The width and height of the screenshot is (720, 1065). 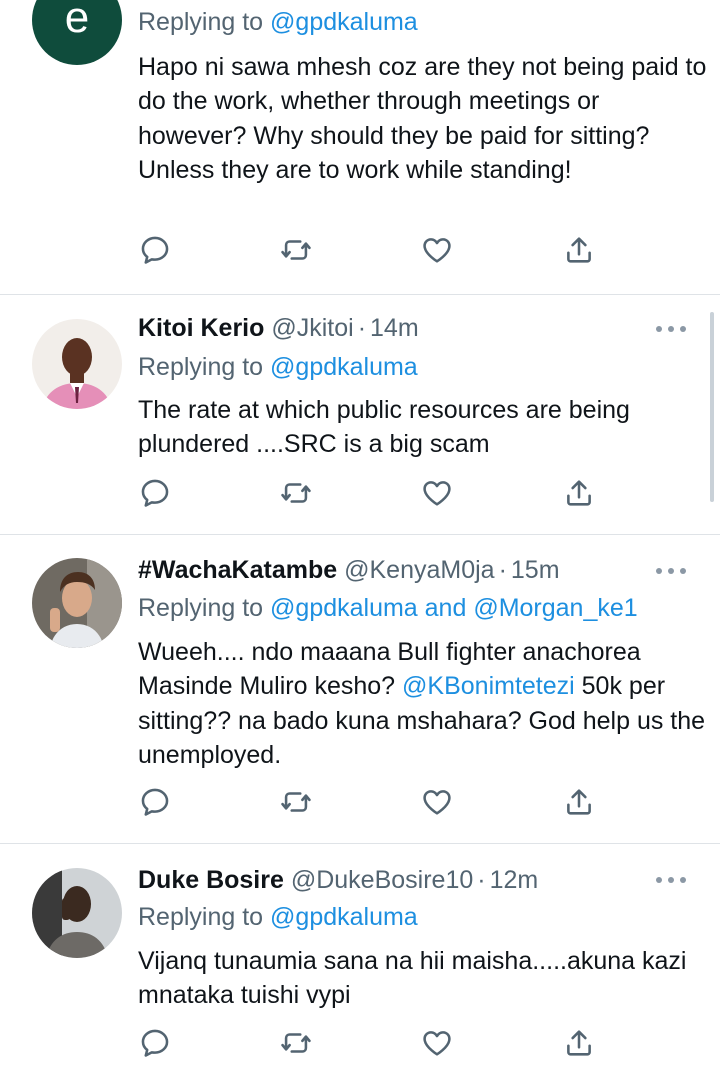 What do you see at coordinates (201, 328) in the screenshot?
I see `display-name: Kitoi Kerio` at bounding box center [201, 328].